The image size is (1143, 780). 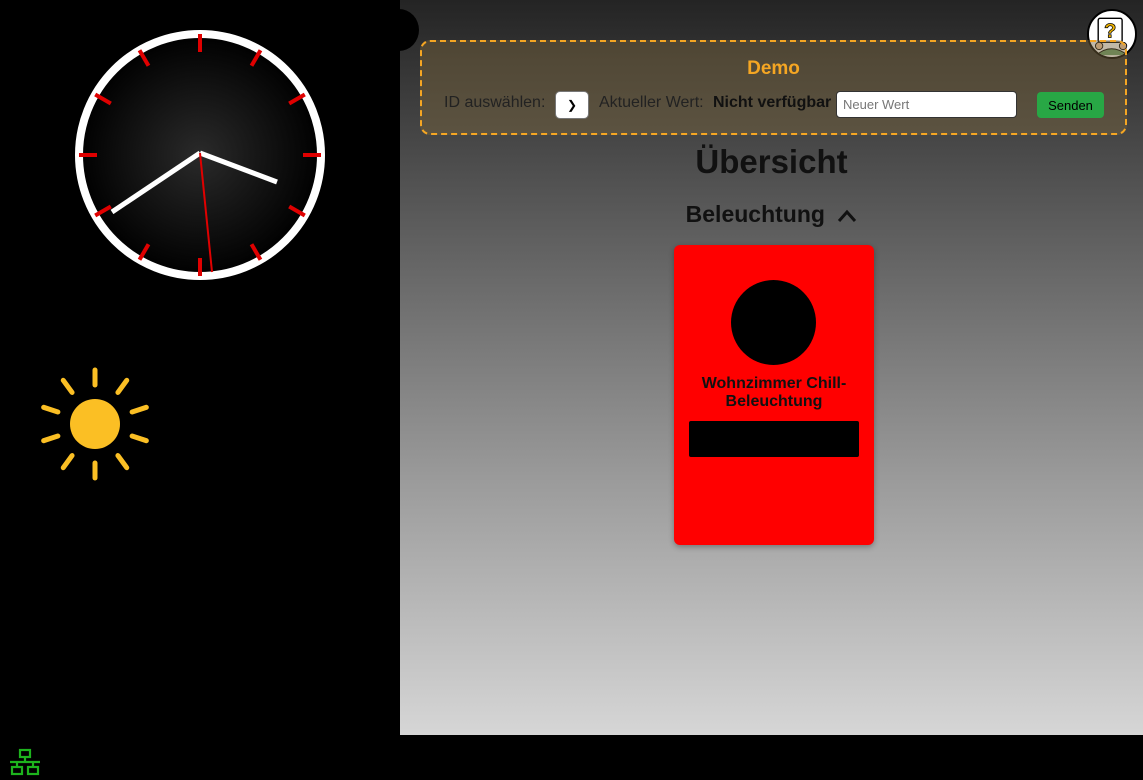 What do you see at coordinates (926, 104) in the screenshot?
I see `new-value-input` at bounding box center [926, 104].